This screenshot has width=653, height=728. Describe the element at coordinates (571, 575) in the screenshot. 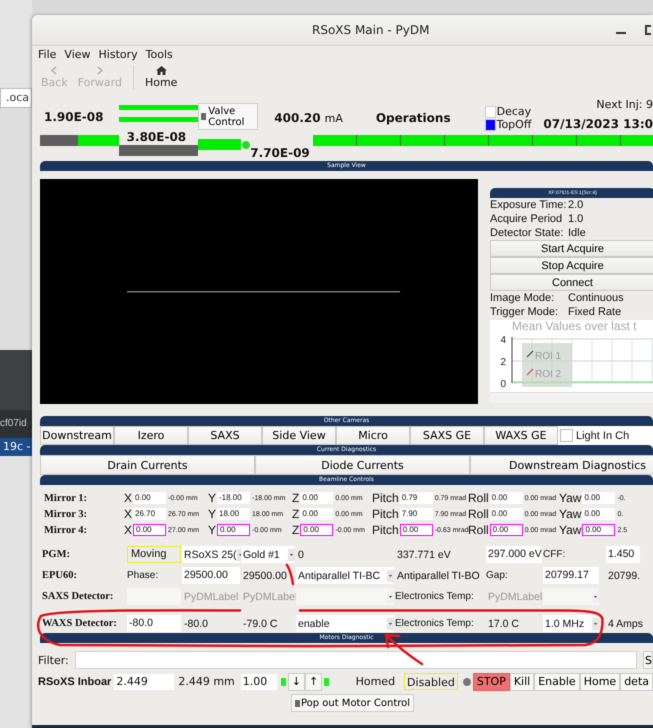

I see `value-field: 20799.17` at that location.